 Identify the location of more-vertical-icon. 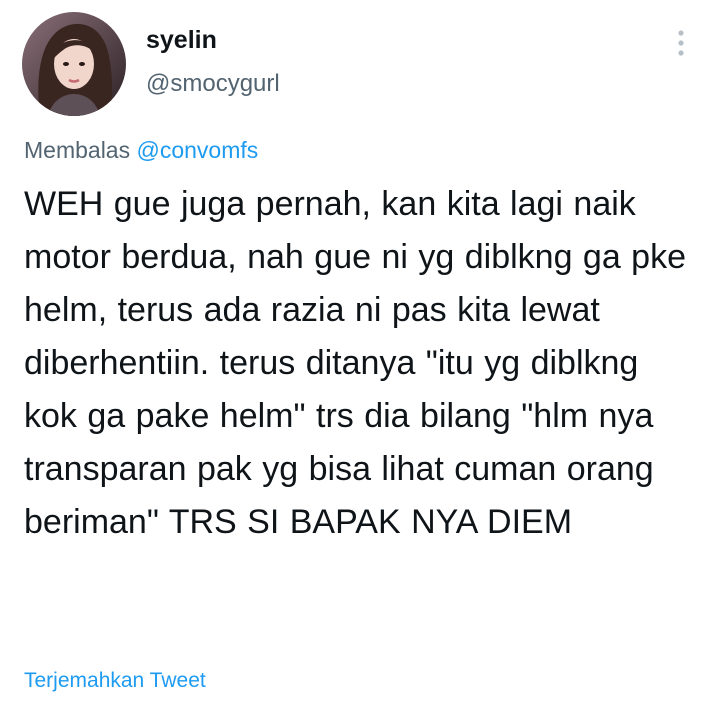
(681, 43).